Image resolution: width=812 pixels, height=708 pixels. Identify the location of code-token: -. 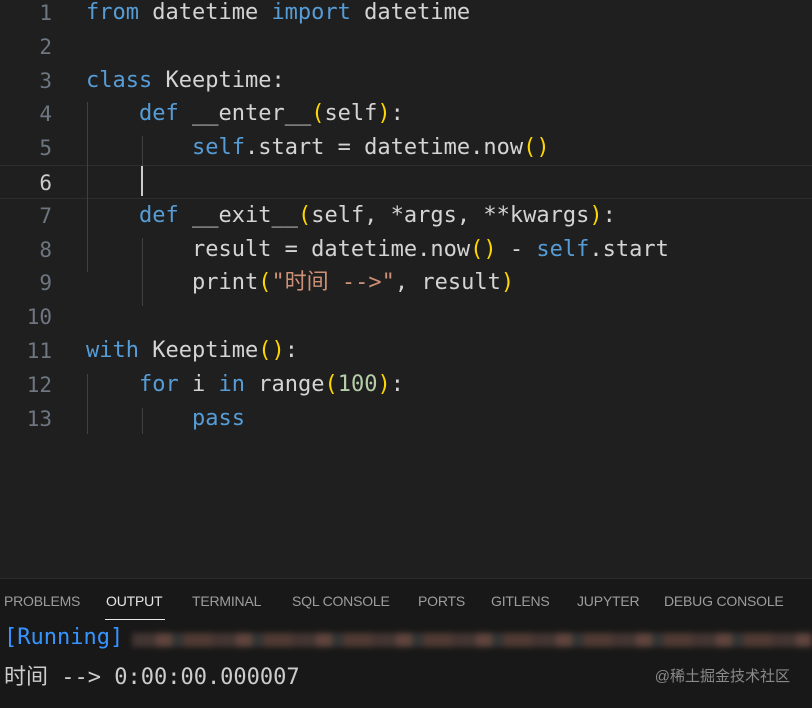
(516, 249).